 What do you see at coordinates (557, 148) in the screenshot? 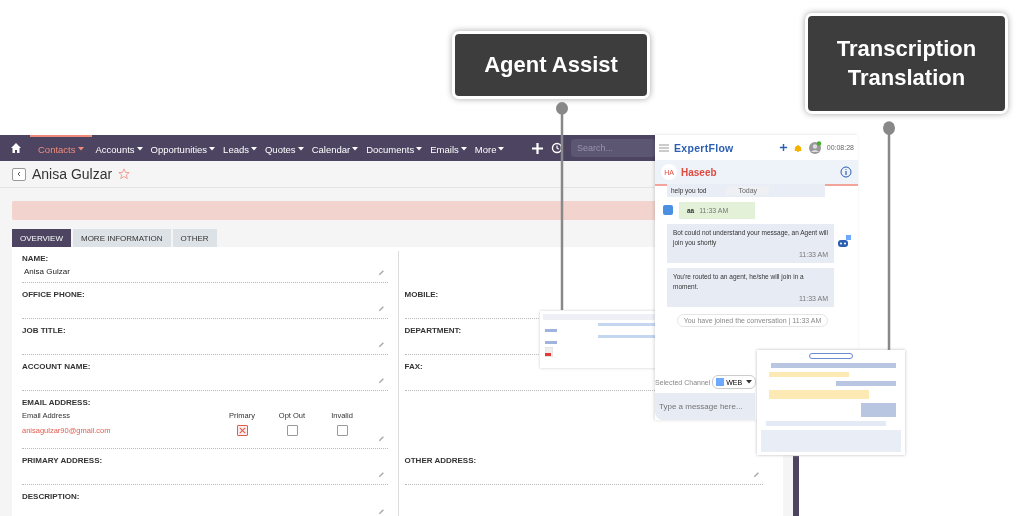
I see `history-icon` at bounding box center [557, 148].